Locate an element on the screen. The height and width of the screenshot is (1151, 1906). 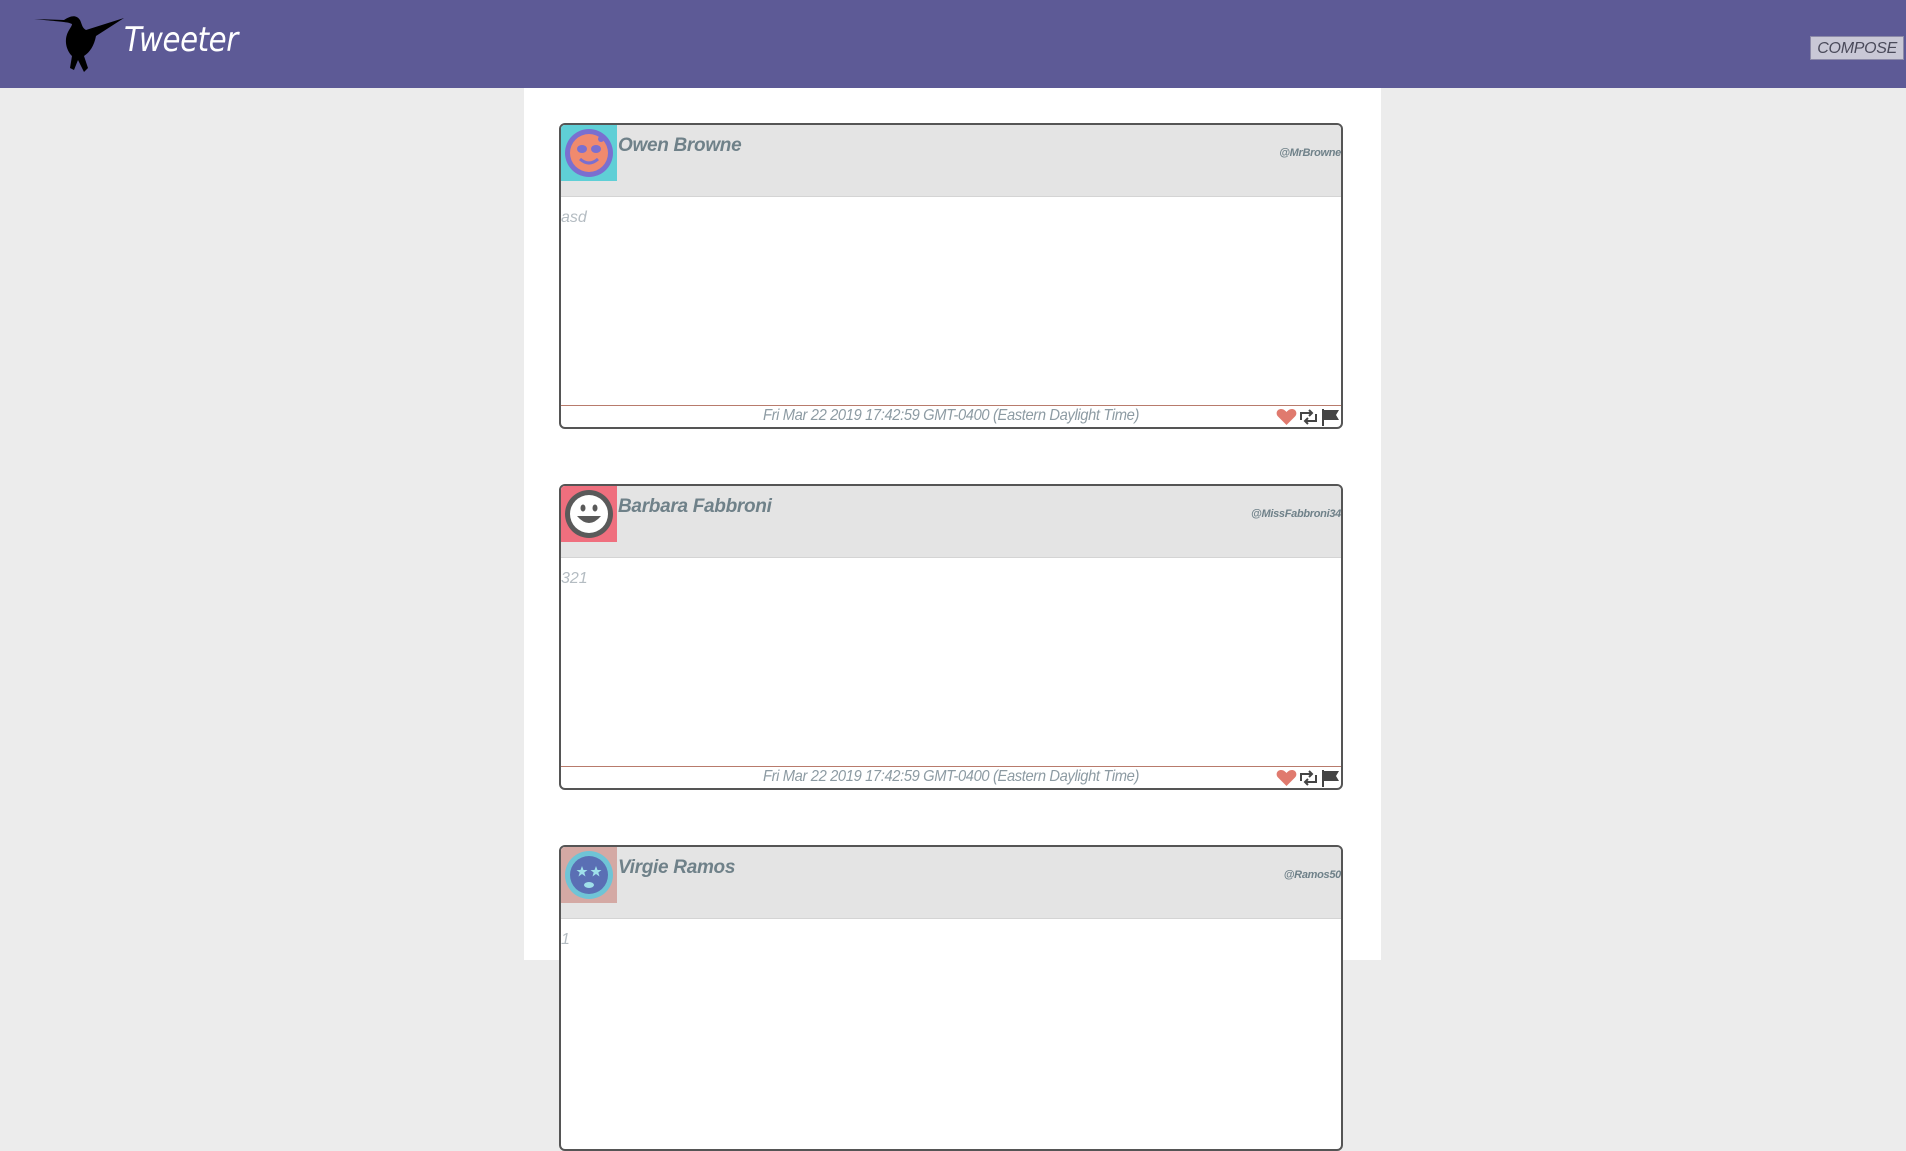
top-navbar: Tweeter COMPOSE is located at coordinates (953, 44).